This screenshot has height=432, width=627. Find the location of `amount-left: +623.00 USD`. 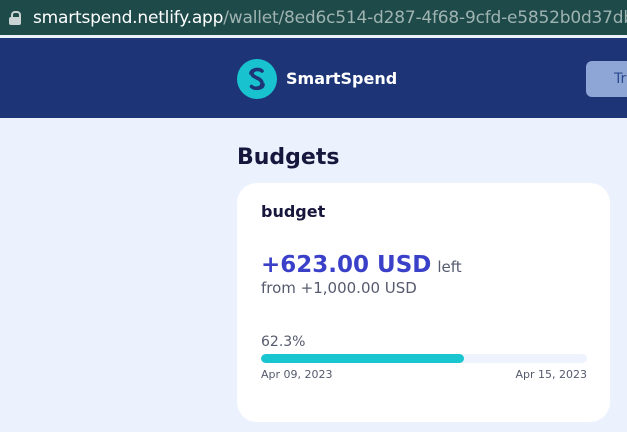

amount-left: +623.00 USD is located at coordinates (346, 265).